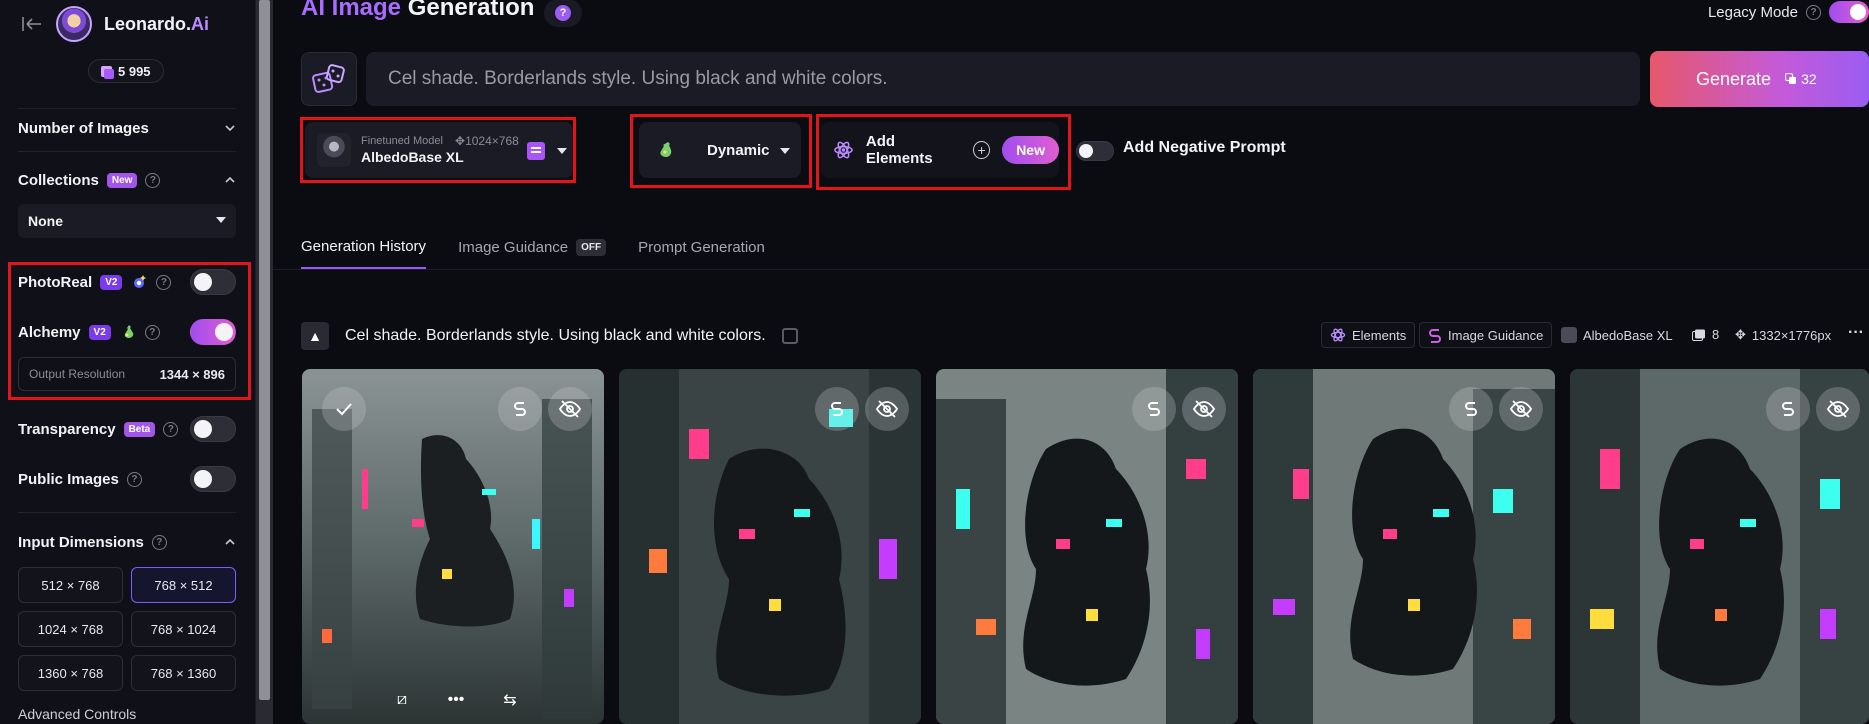 This screenshot has height=724, width=1869. I want to click on image-toolbar: ⧄ ••• ⇆, so click(456, 700).